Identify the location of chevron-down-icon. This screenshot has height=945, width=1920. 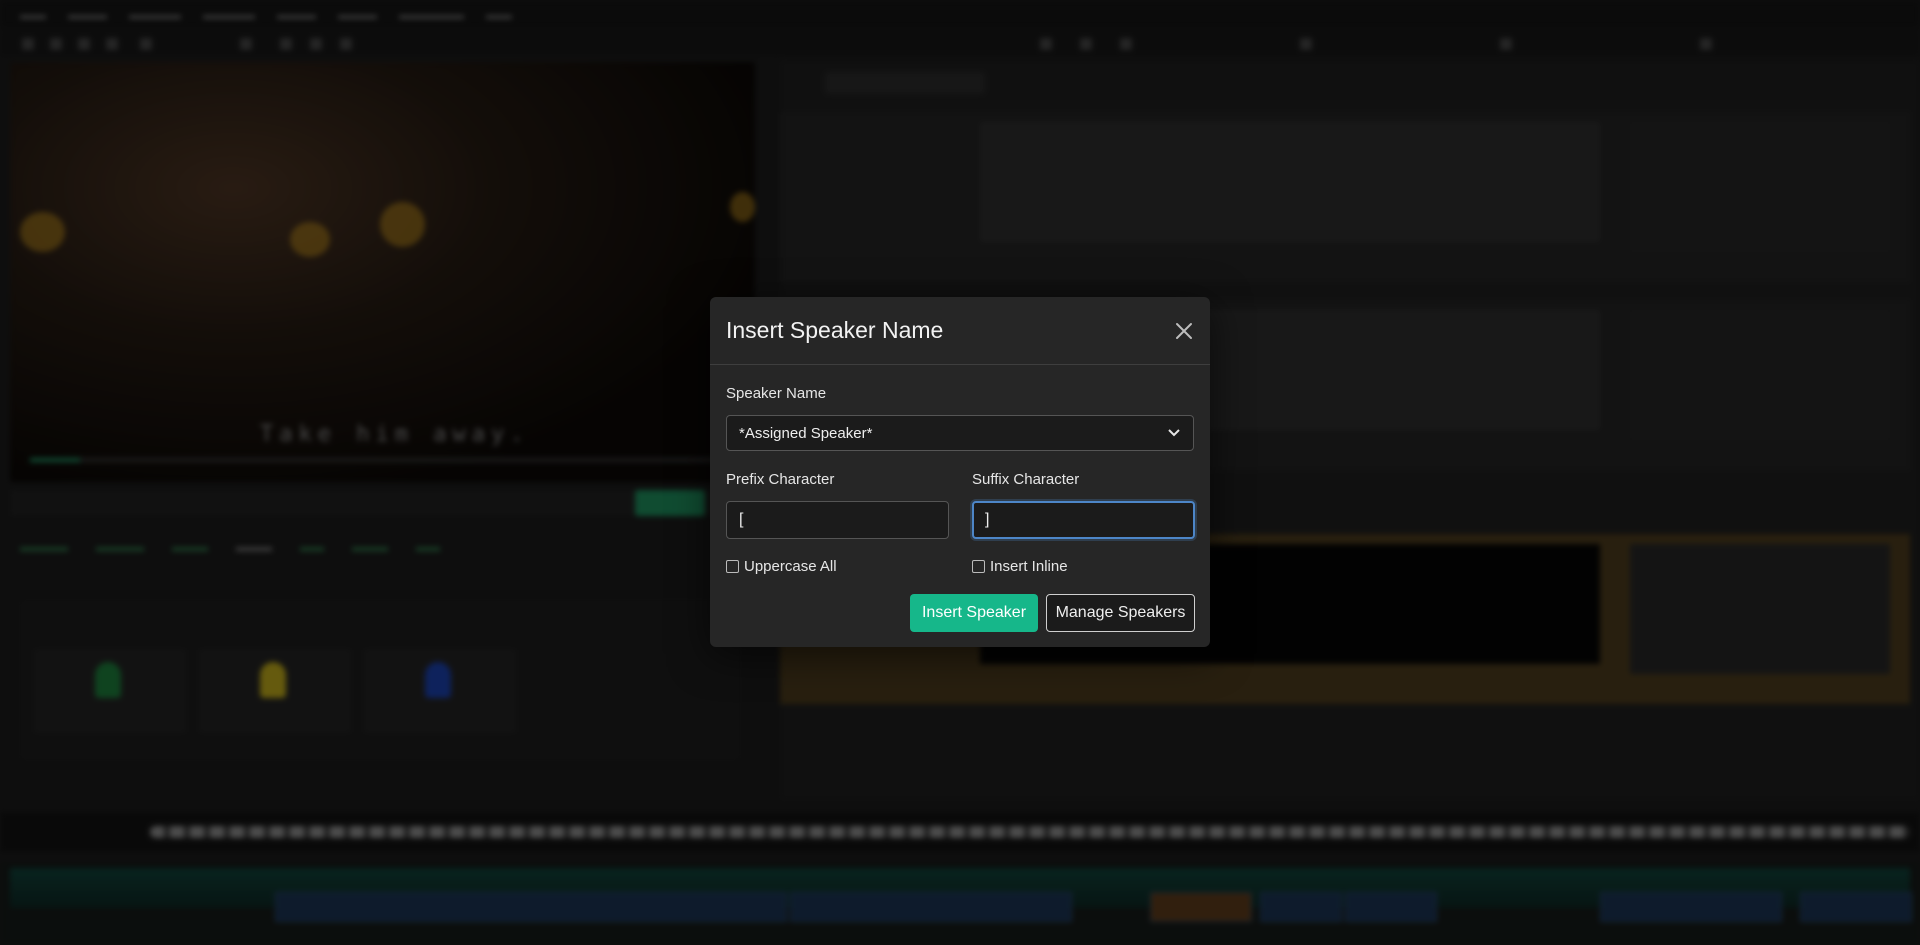
(1174, 433).